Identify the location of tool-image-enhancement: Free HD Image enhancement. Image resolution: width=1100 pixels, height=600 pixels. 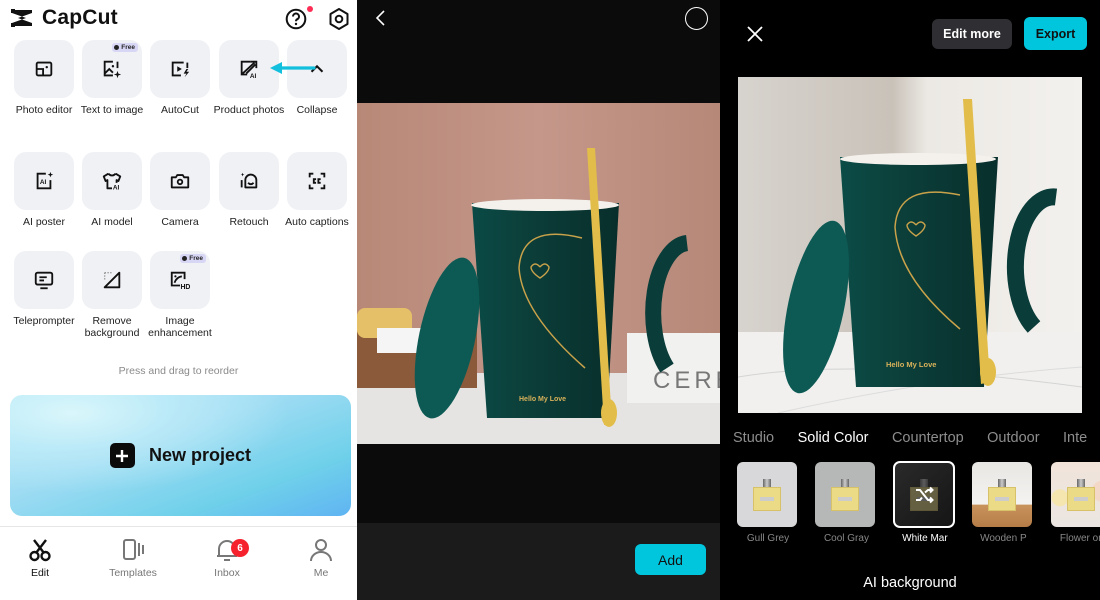
(180, 295).